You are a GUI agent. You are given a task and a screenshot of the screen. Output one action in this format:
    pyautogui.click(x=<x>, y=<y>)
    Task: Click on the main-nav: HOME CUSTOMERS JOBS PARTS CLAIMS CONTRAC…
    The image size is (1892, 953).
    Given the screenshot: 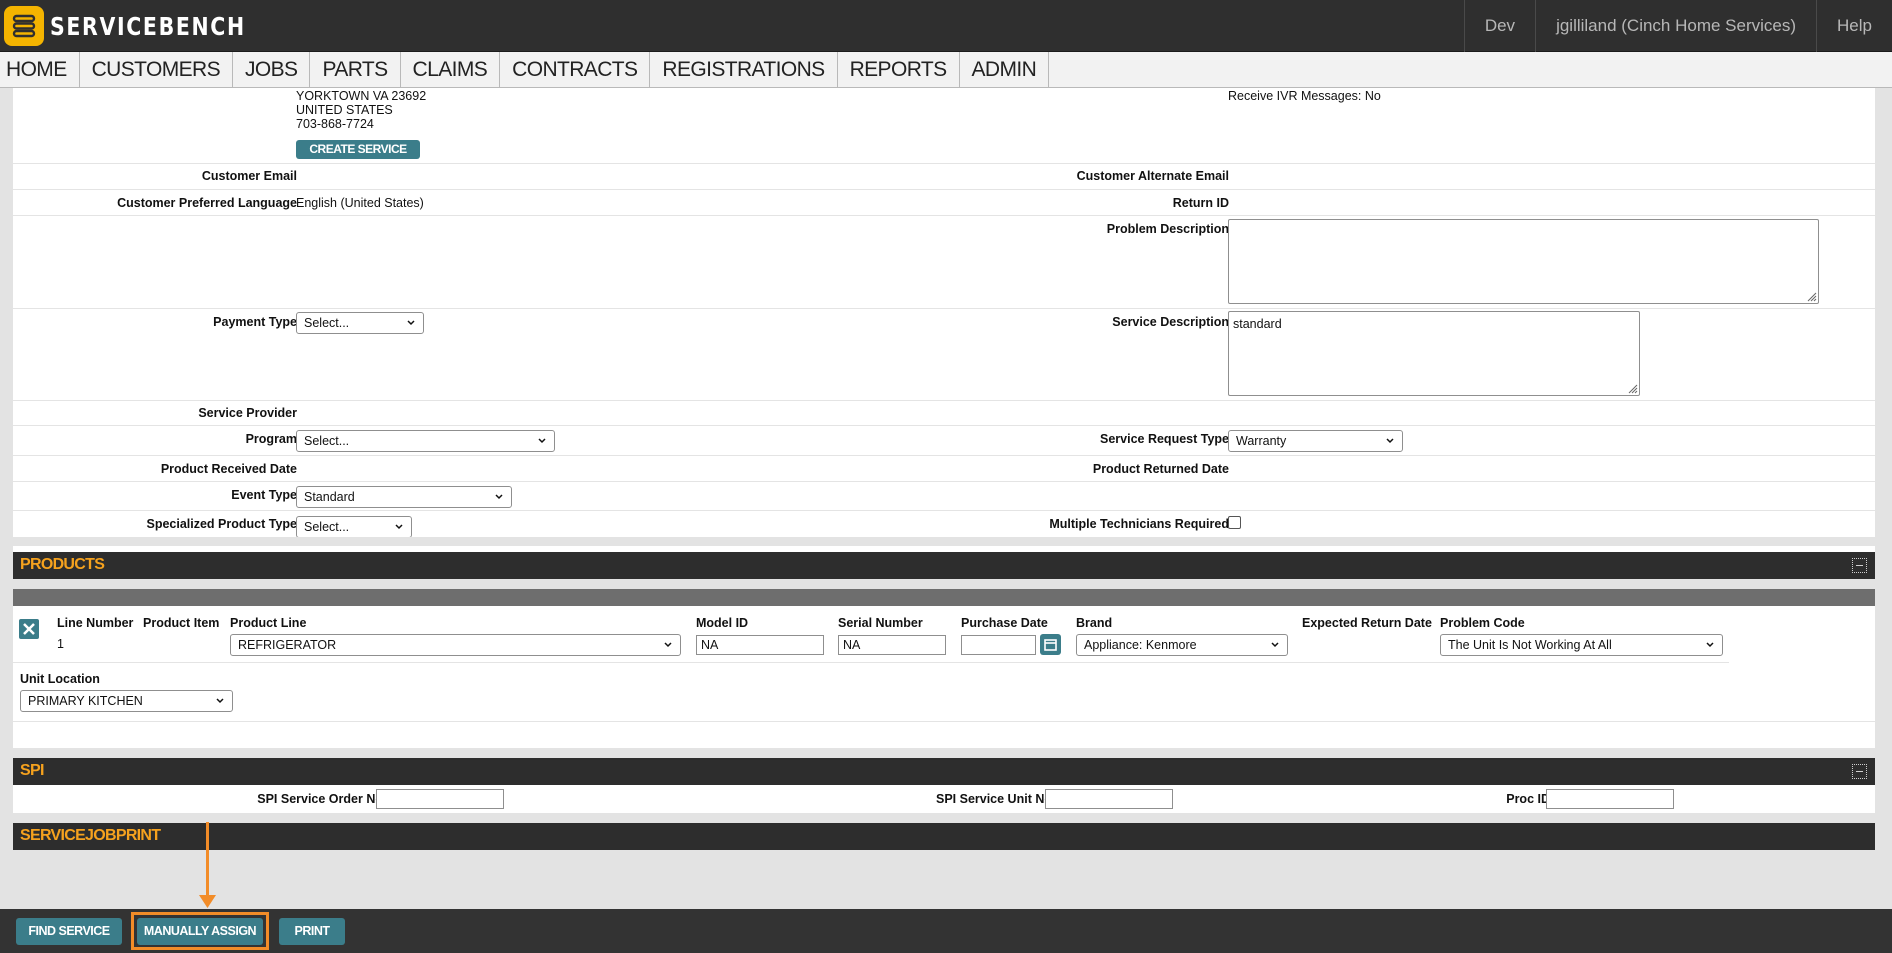 What is the action you would take?
    pyautogui.click(x=946, y=70)
    